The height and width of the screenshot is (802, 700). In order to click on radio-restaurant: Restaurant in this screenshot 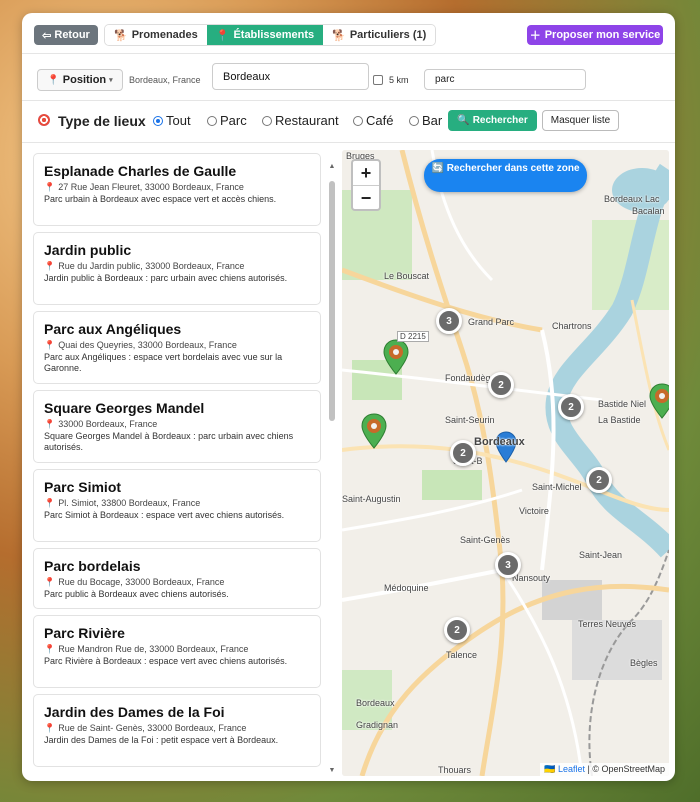, I will do `click(300, 120)`.